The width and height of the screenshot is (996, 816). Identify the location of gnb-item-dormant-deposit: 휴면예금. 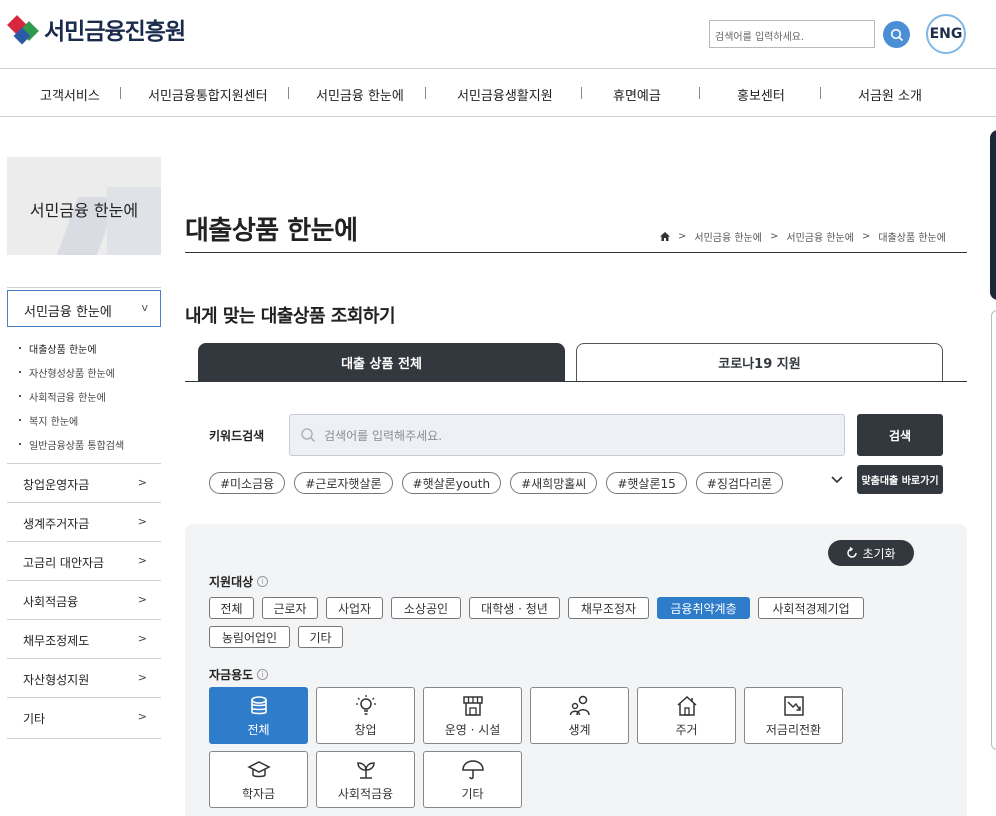
(637, 94).